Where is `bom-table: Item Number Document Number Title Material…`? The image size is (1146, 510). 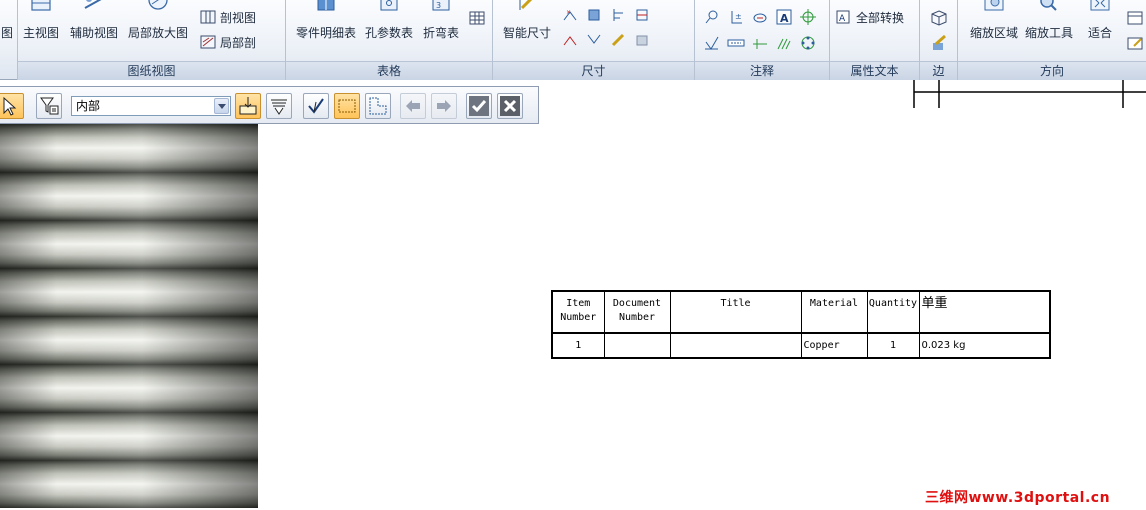
bom-table: Item Number Document Number Title Material… is located at coordinates (801, 324).